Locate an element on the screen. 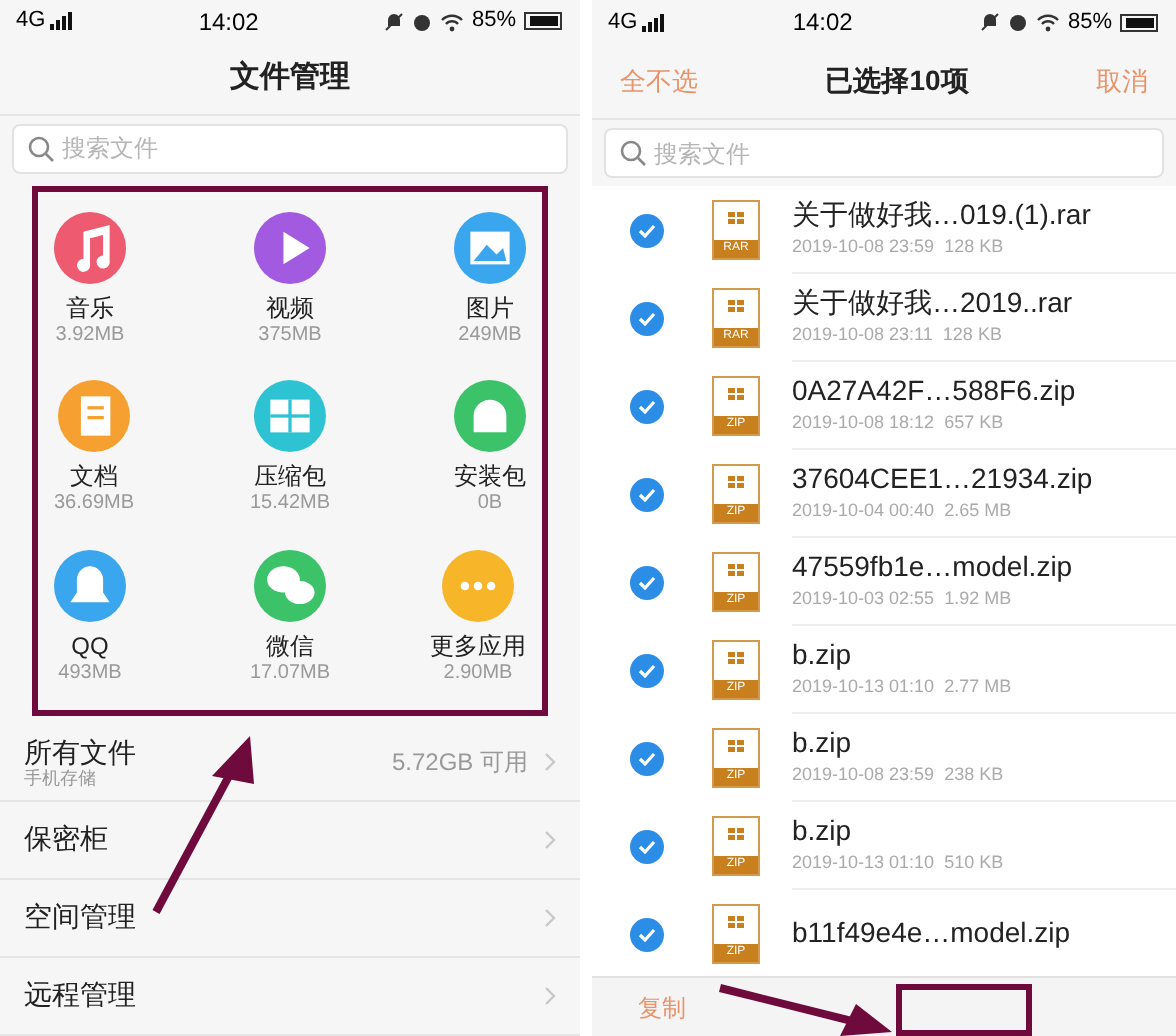 This screenshot has width=1176, height=1036. category-tile: 压缩包 15.42MB is located at coordinates (290, 451).